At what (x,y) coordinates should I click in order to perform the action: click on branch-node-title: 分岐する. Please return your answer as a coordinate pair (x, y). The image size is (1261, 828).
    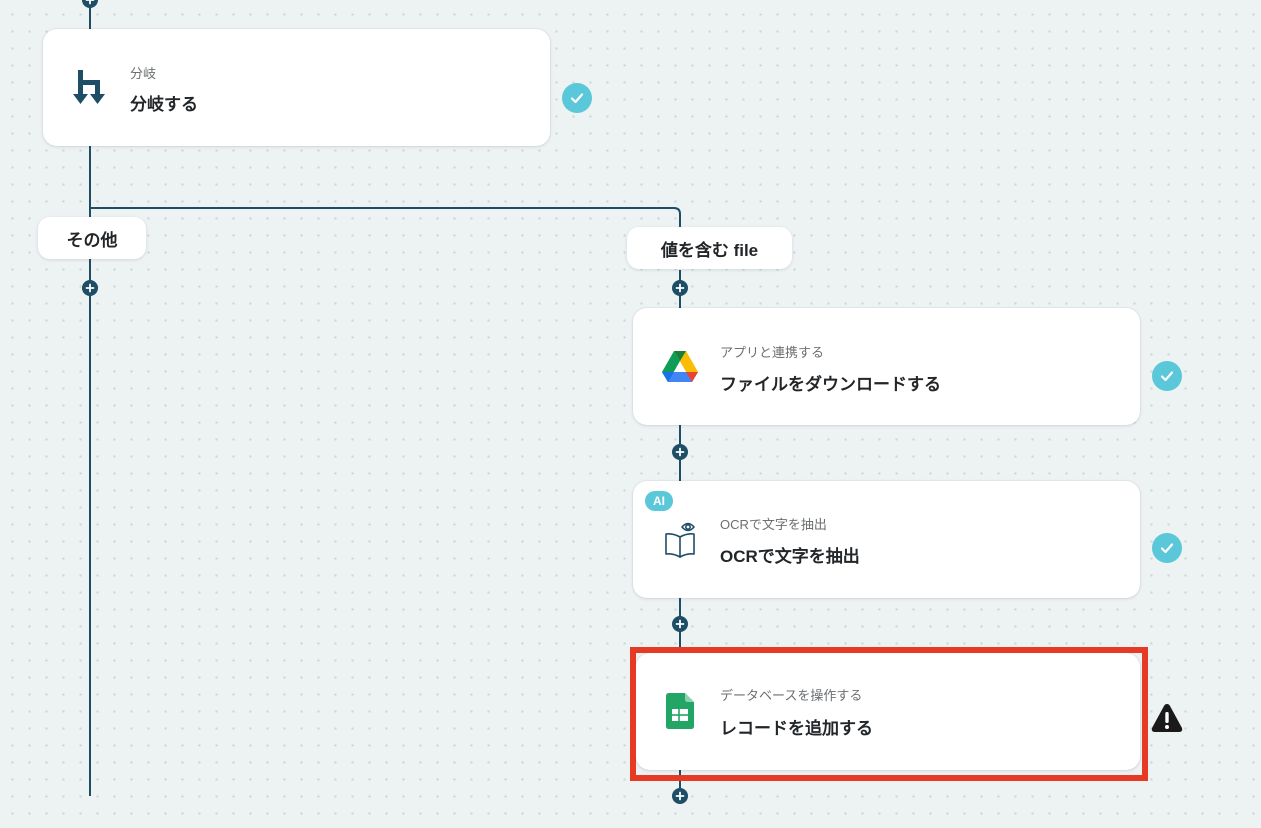
    Looking at the image, I should click on (164, 104).